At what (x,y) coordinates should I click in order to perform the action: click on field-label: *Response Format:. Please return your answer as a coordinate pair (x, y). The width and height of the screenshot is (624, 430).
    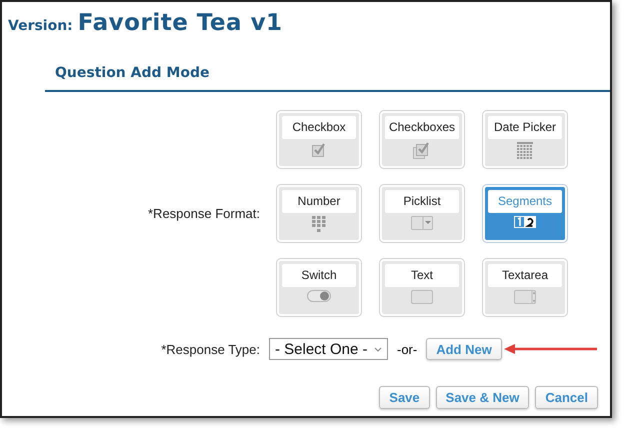
    Looking at the image, I should click on (203, 213).